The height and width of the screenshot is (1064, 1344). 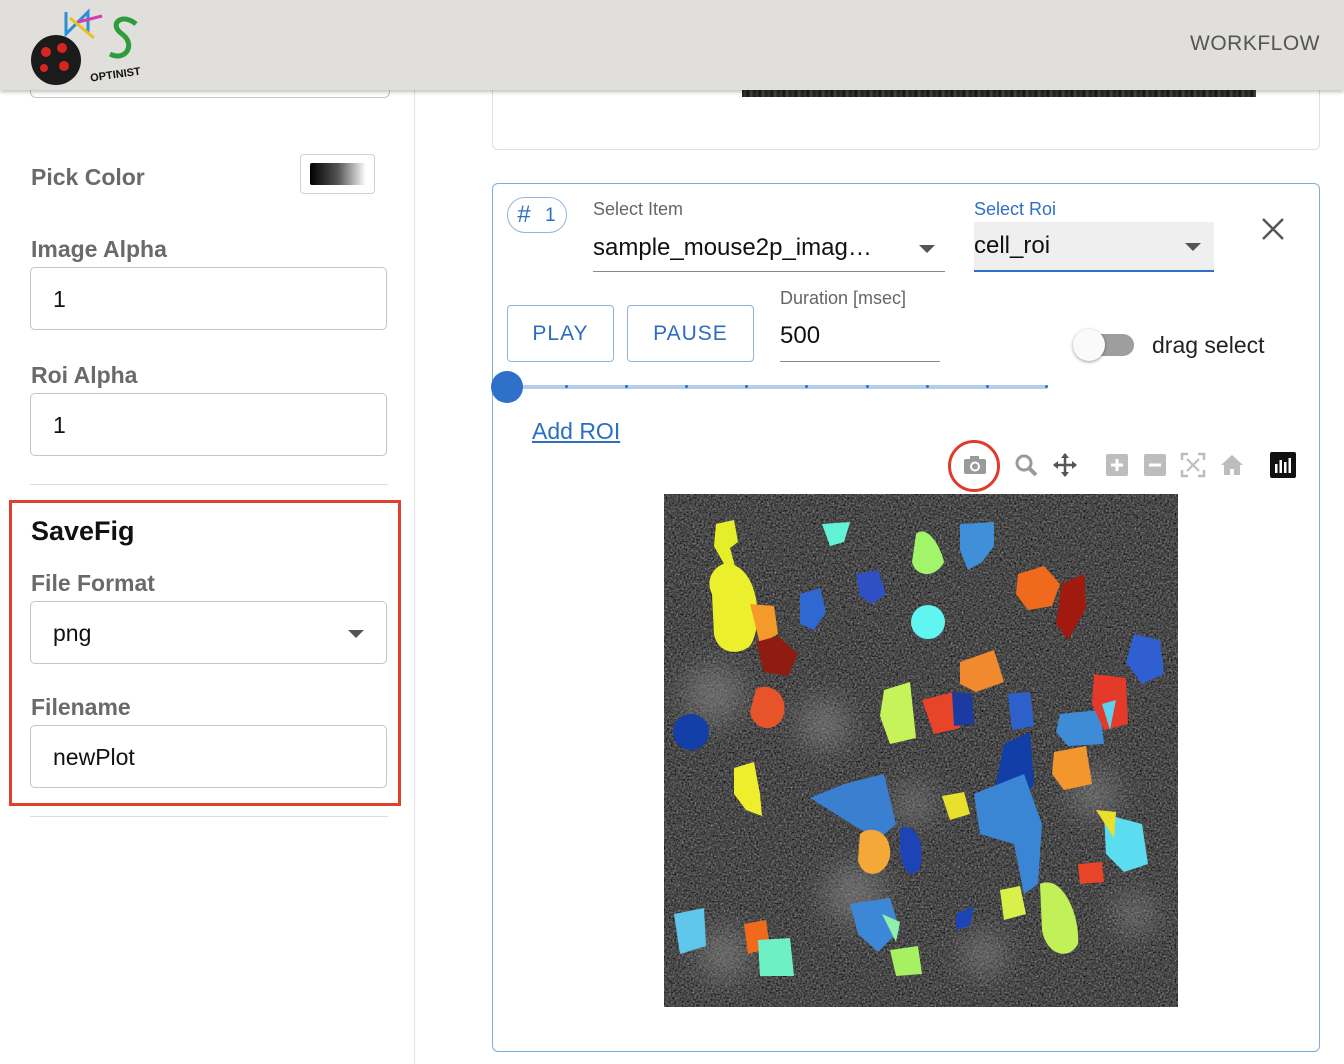 I want to click on image-alpha-input: 1, so click(x=208, y=298).